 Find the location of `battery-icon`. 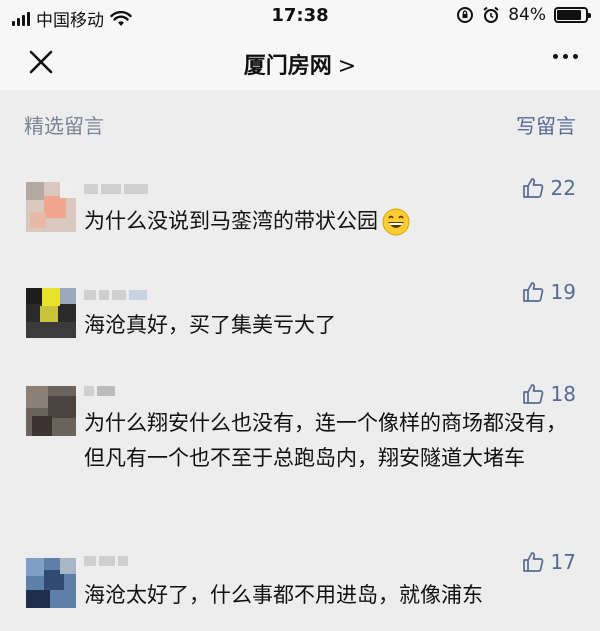

battery-icon is located at coordinates (572, 15).